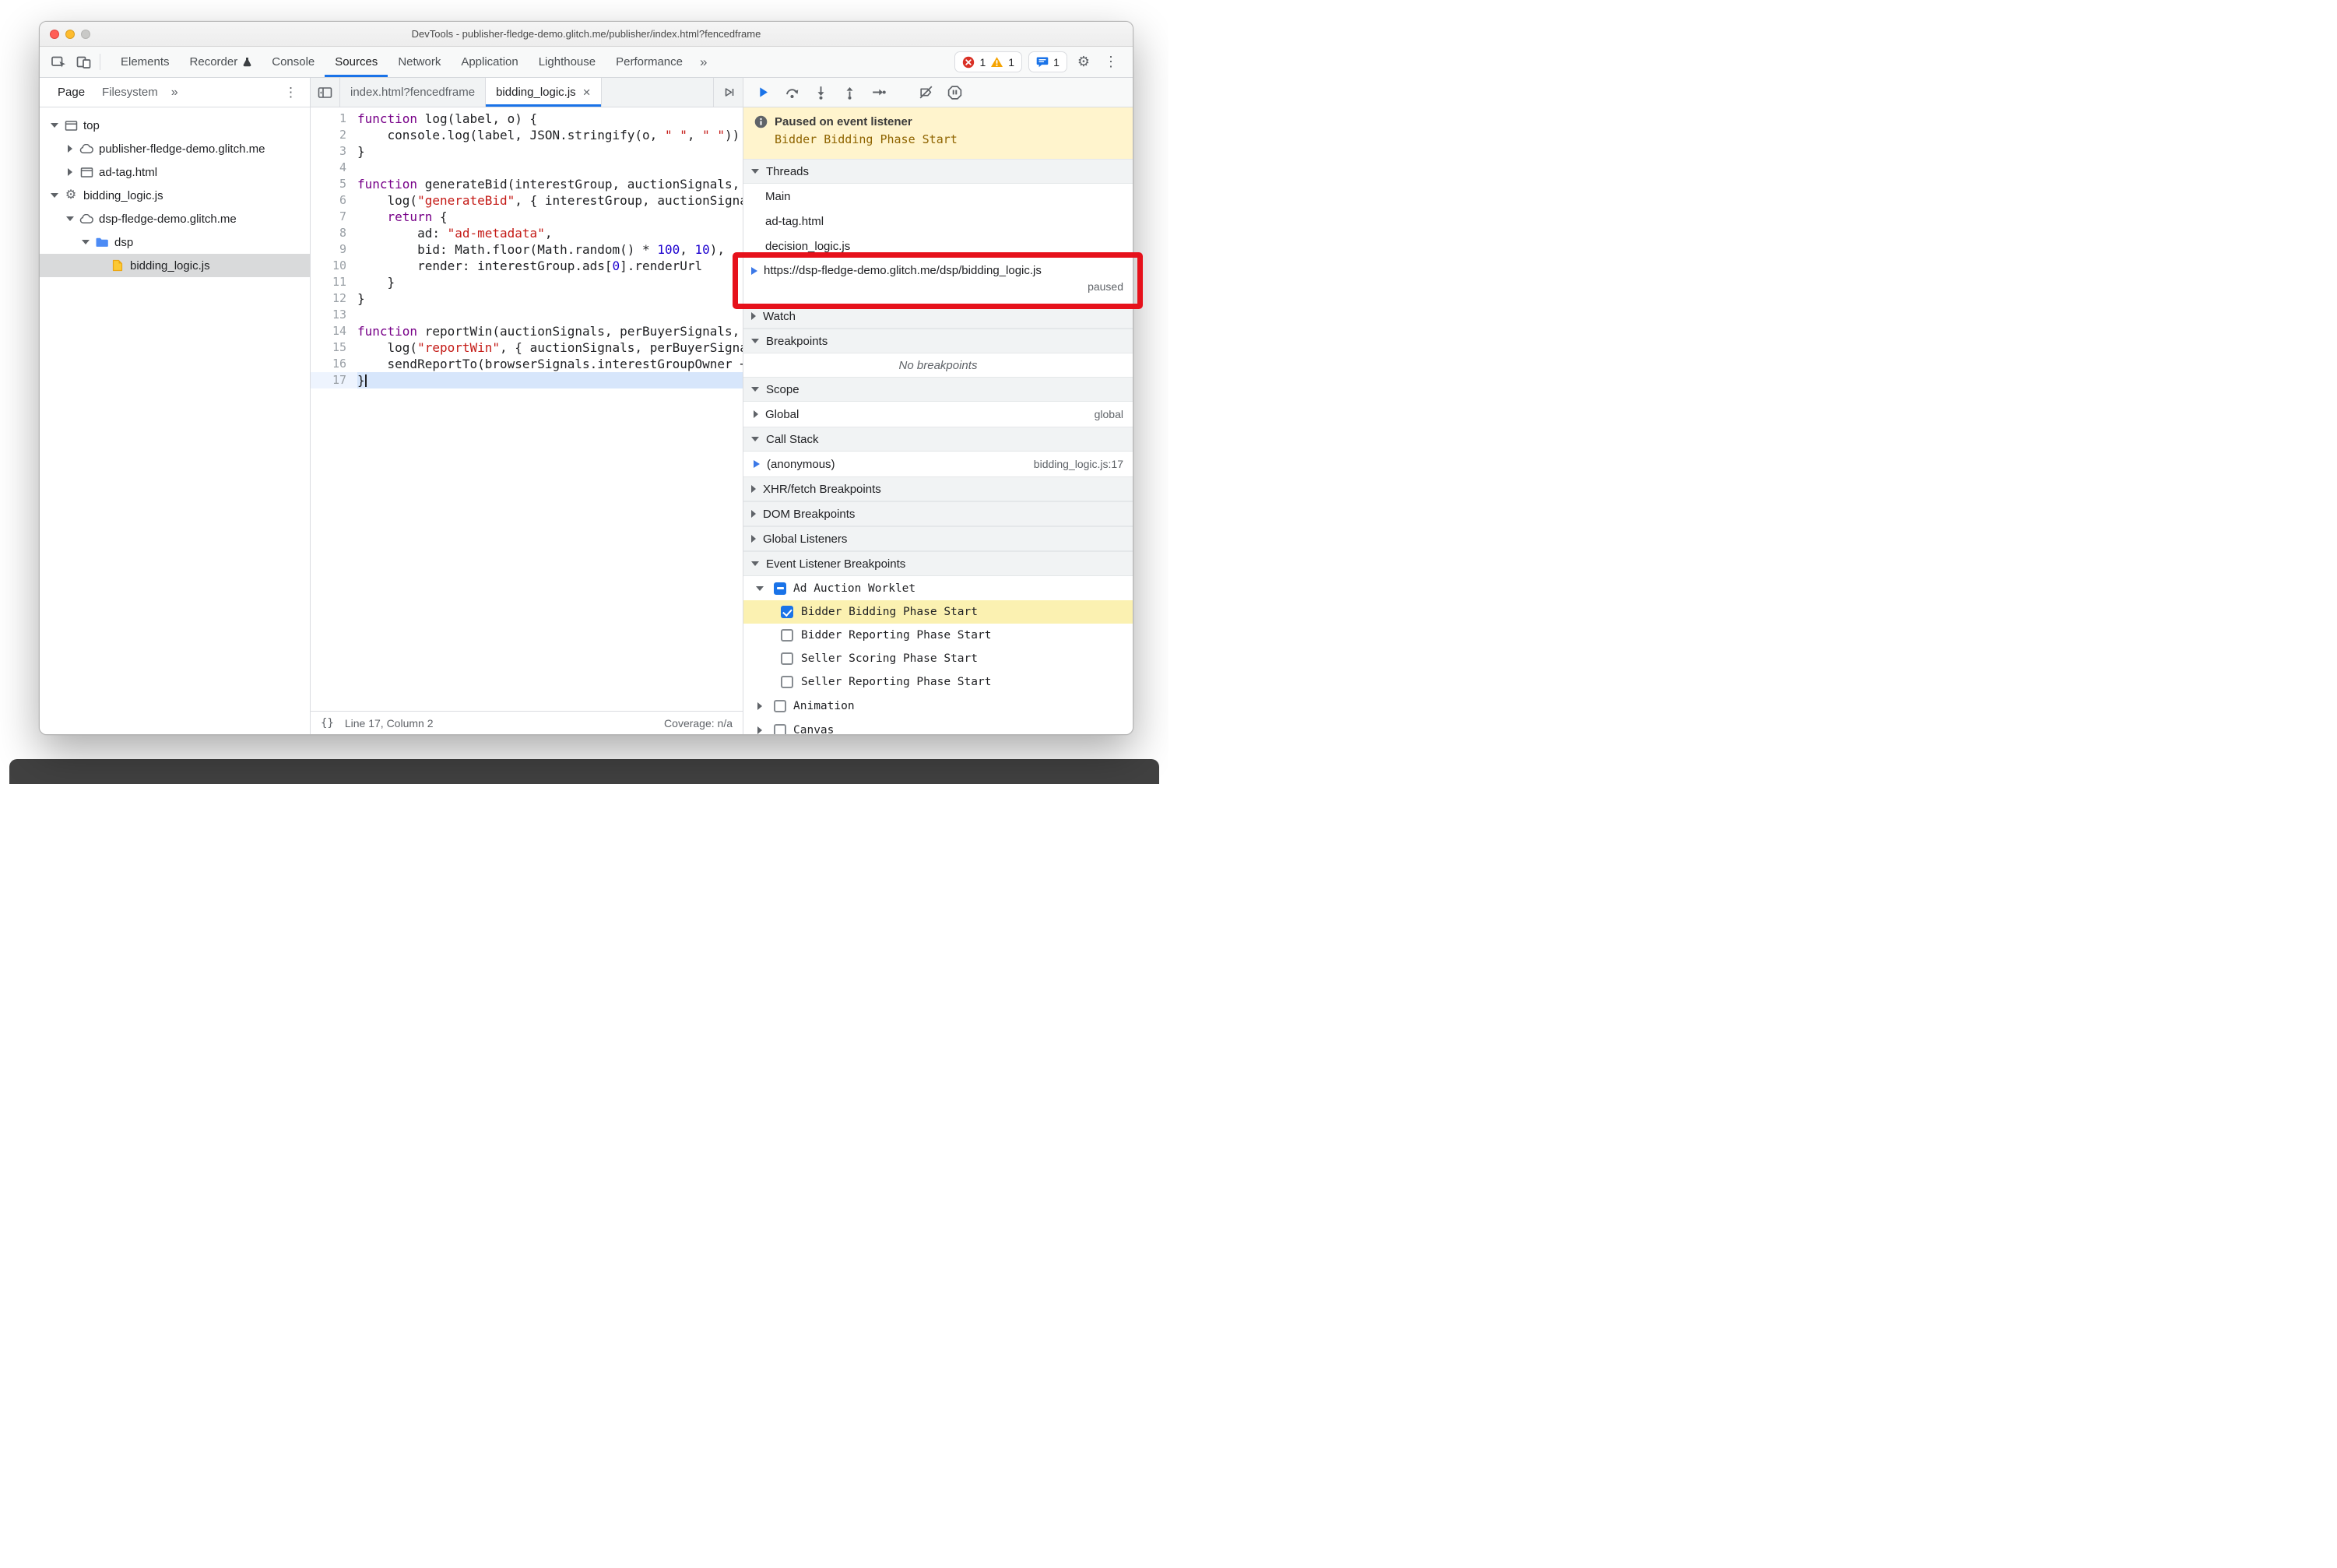 The image size is (2337, 1568). Describe the element at coordinates (938, 726) in the screenshot. I see `elb-category-canvas: Canvas` at that location.